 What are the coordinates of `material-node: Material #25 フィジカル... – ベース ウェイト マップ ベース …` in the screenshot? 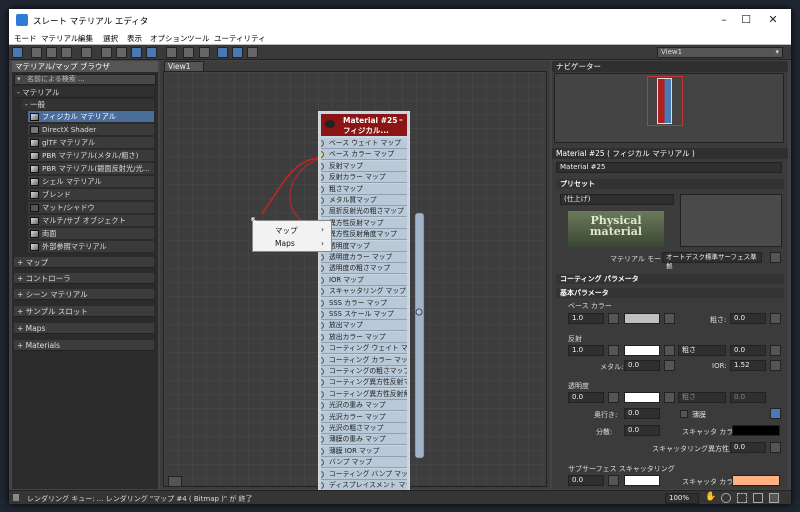 It's located at (364, 304).